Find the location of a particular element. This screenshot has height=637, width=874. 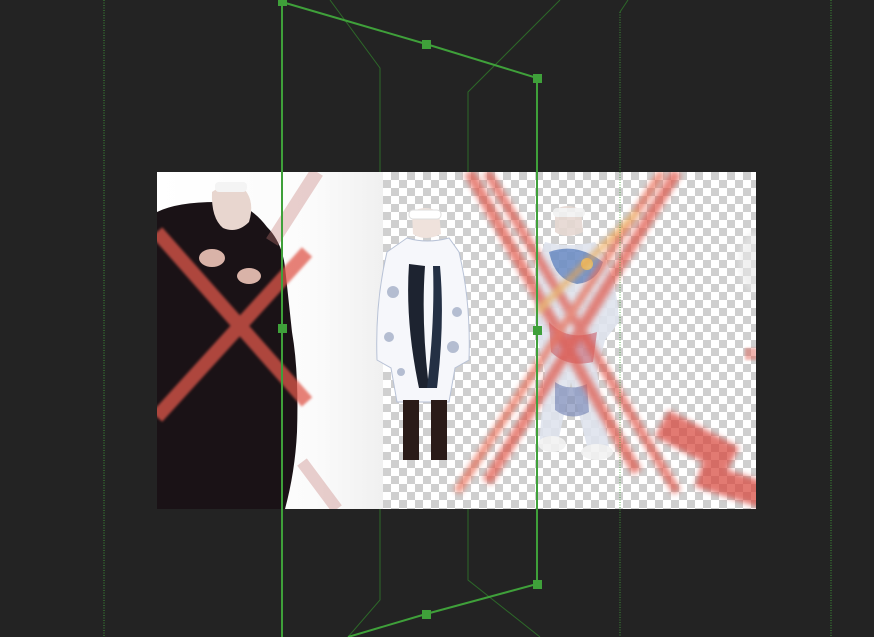

transform-handle-bottom-right is located at coordinates (537, 584).